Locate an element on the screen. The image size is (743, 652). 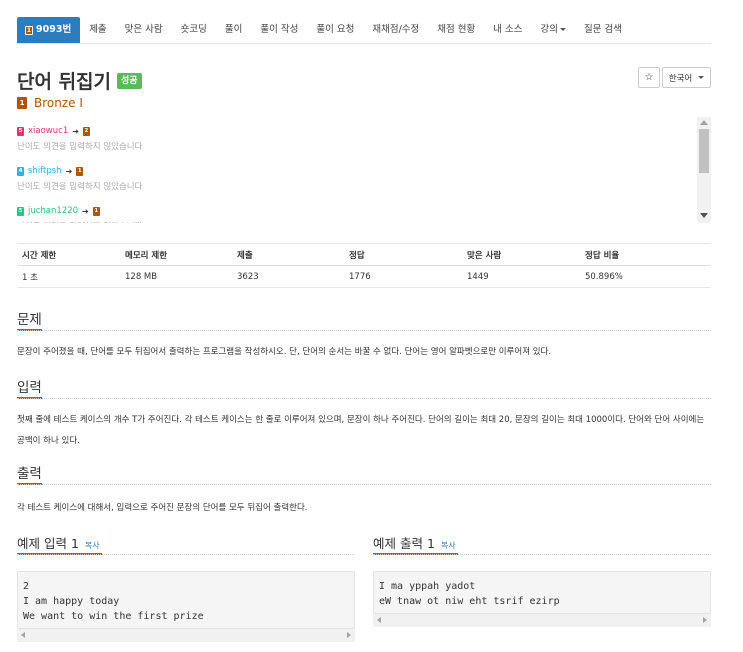
tab-label: 풀이 요청 is located at coordinates (335, 29).